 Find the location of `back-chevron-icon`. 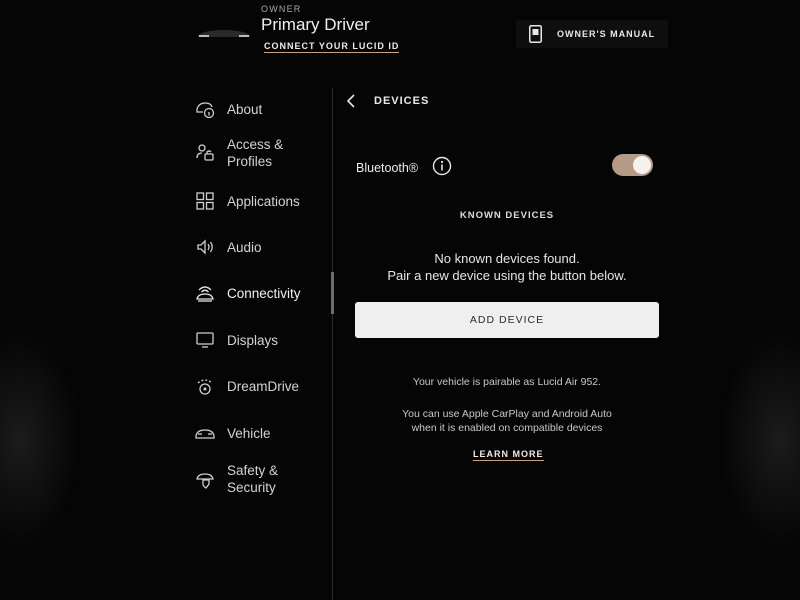

back-chevron-icon is located at coordinates (352, 101).